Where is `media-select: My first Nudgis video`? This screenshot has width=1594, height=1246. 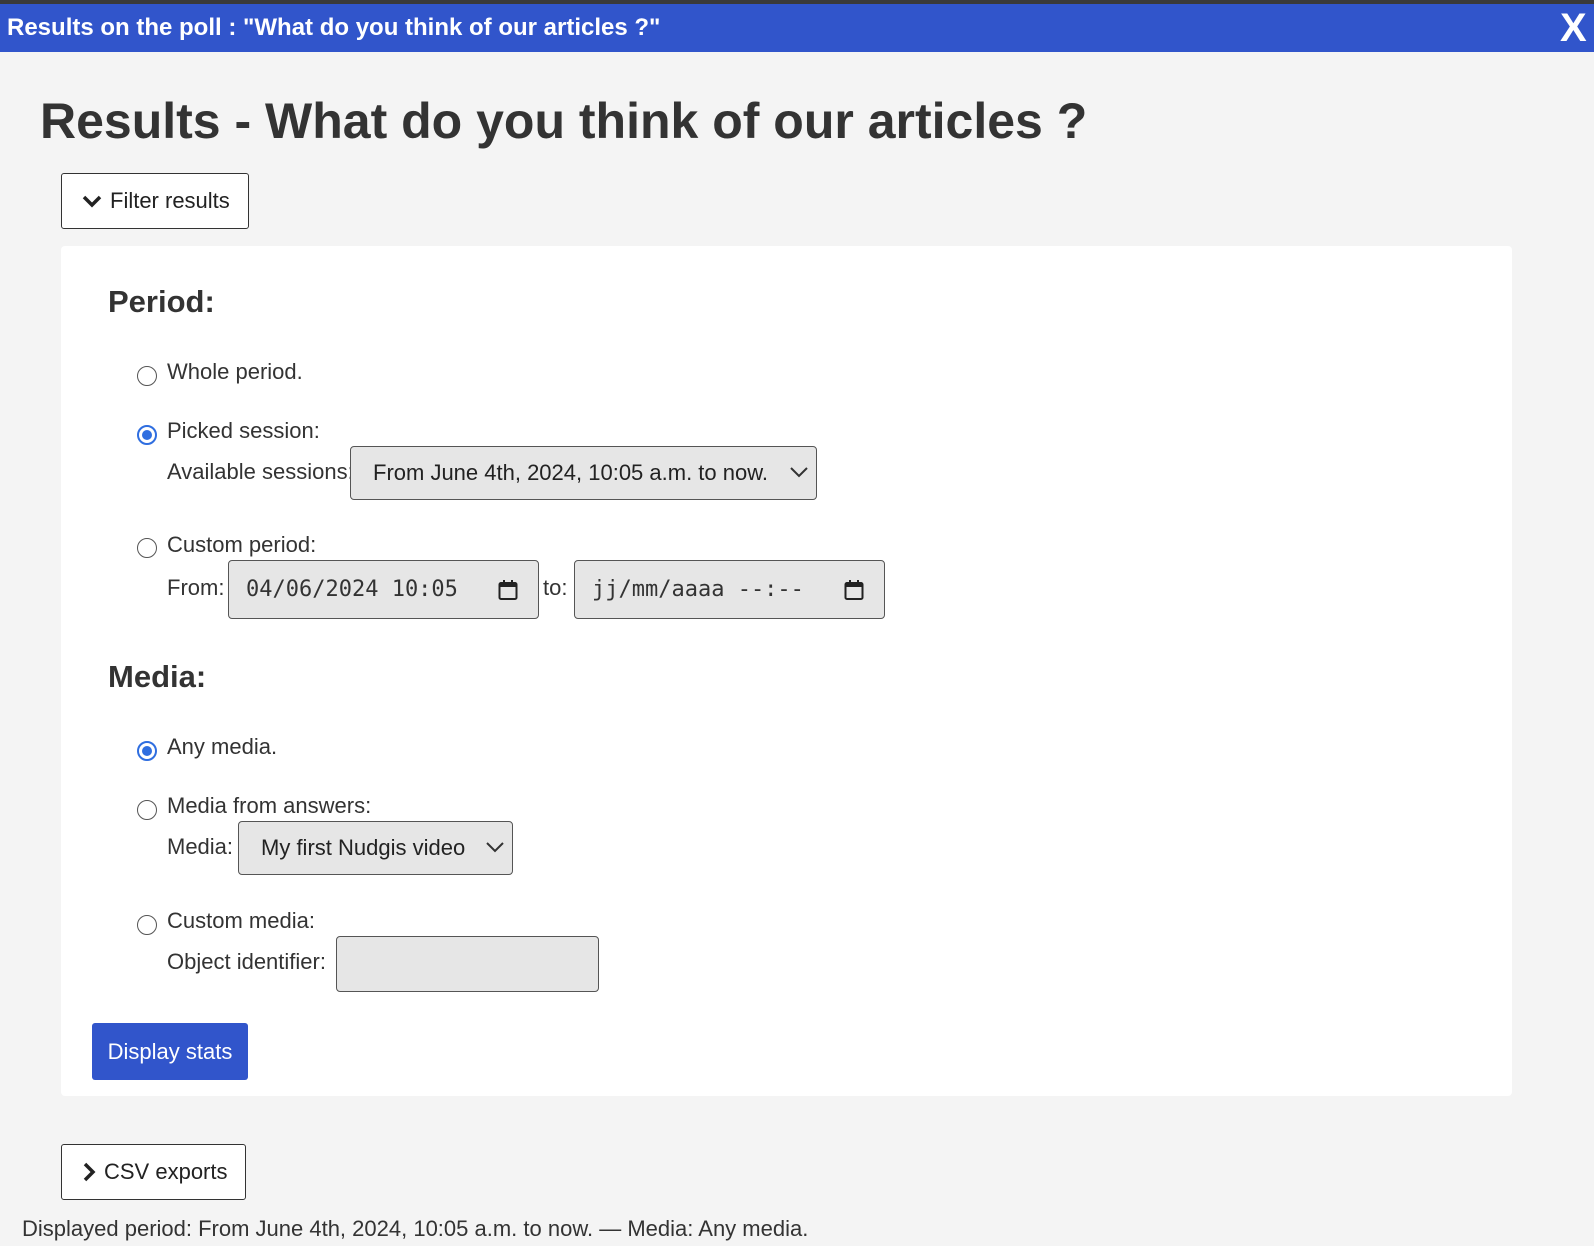
media-select: My first Nudgis video is located at coordinates (375, 848).